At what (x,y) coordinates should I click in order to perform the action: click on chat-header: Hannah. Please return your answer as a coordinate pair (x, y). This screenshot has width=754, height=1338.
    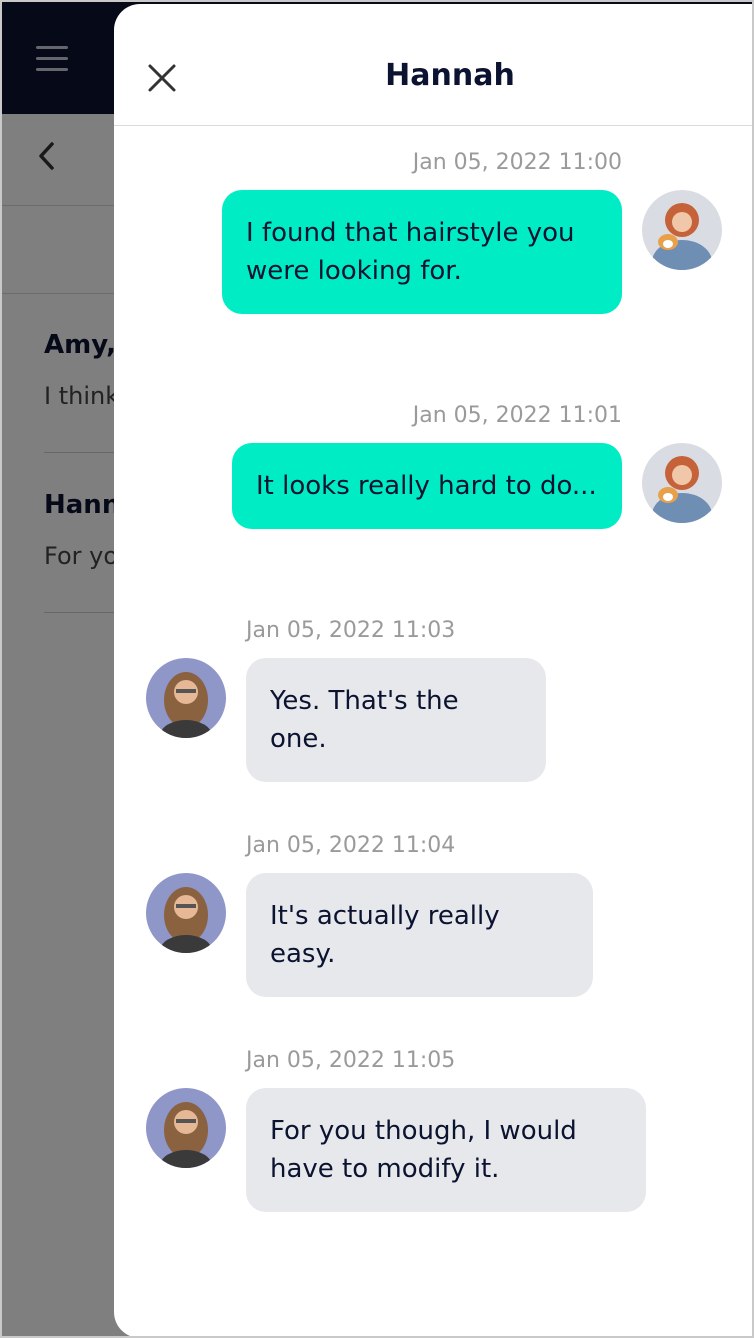
    Looking at the image, I should click on (433, 65).